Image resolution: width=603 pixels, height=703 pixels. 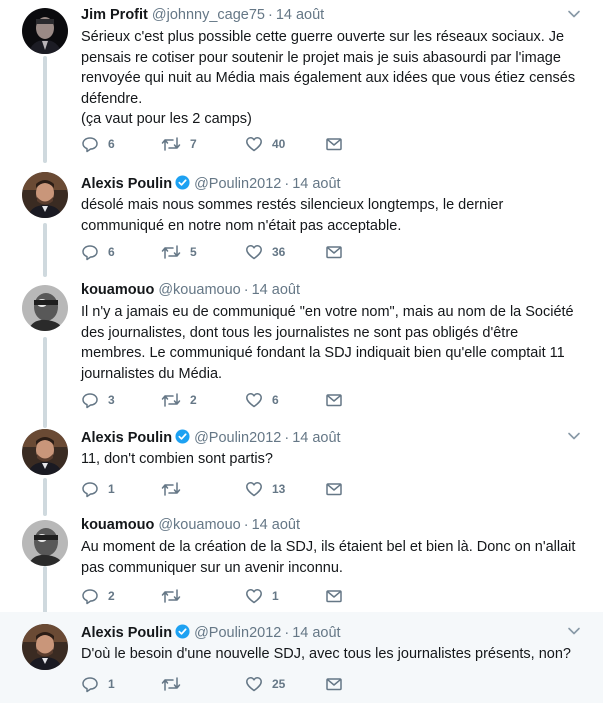 What do you see at coordinates (177, 459) in the screenshot?
I see `tweet-text: 11, don't combien sont partis?` at bounding box center [177, 459].